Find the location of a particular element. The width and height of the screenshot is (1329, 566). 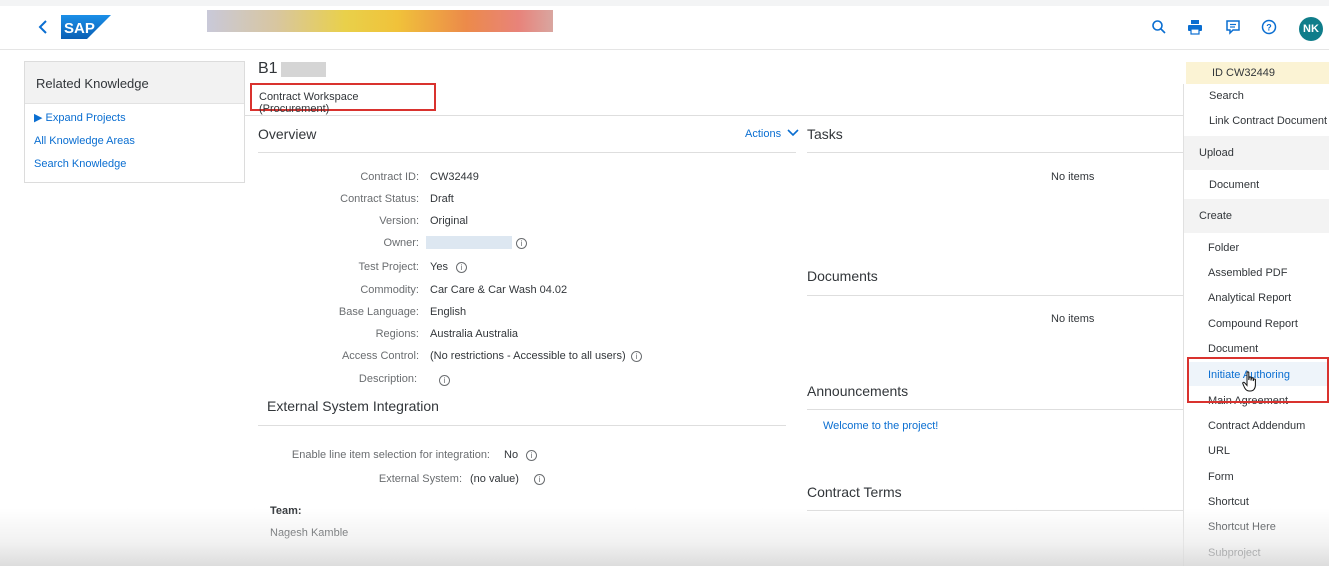

actions-menu-button: Actions is located at coordinates (772, 134).